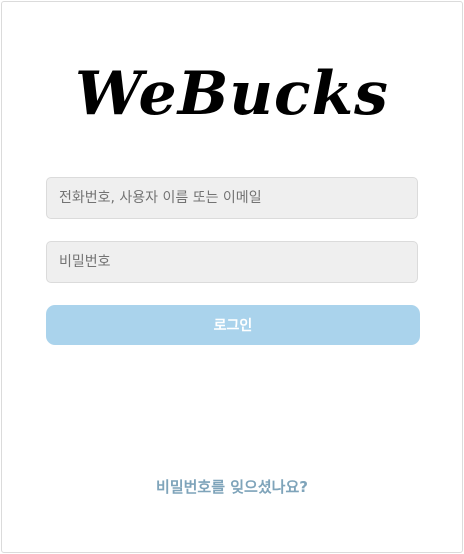  What do you see at coordinates (233, 325) in the screenshot?
I see `login-button: 로그인` at bounding box center [233, 325].